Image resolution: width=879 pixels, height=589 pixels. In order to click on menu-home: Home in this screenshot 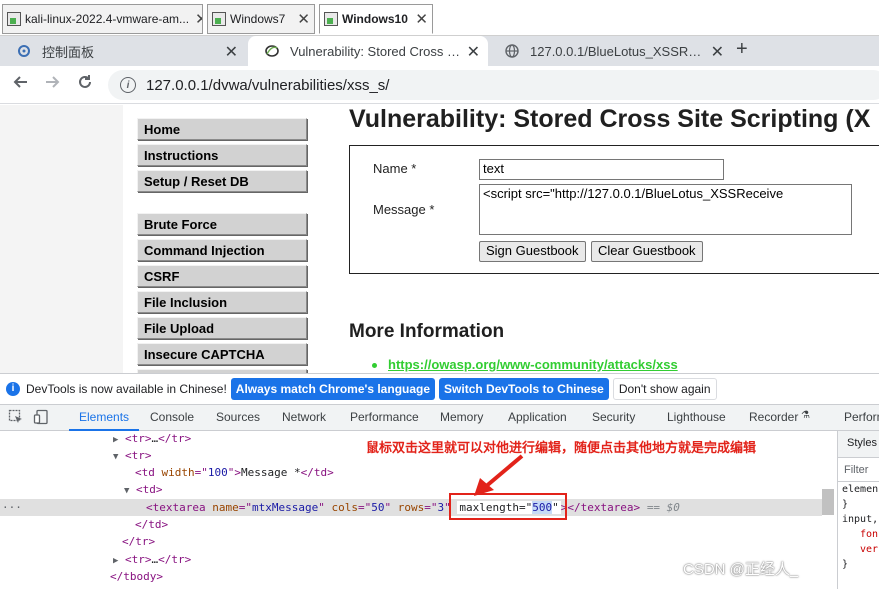, I will do `click(222, 129)`.